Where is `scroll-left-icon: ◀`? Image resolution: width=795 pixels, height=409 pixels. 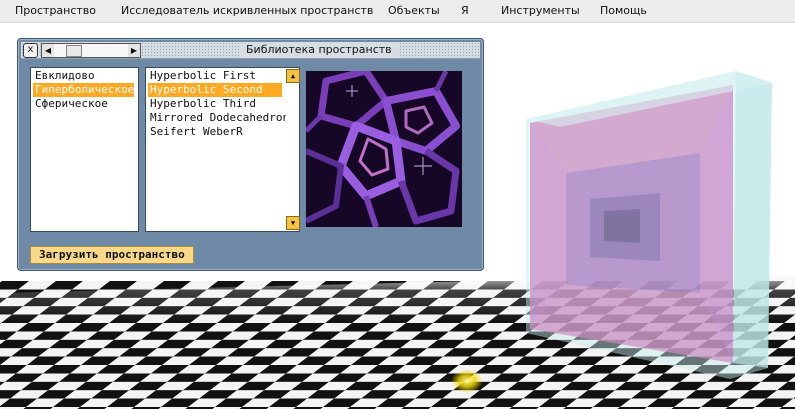 scroll-left-icon: ◀ is located at coordinates (48, 50).